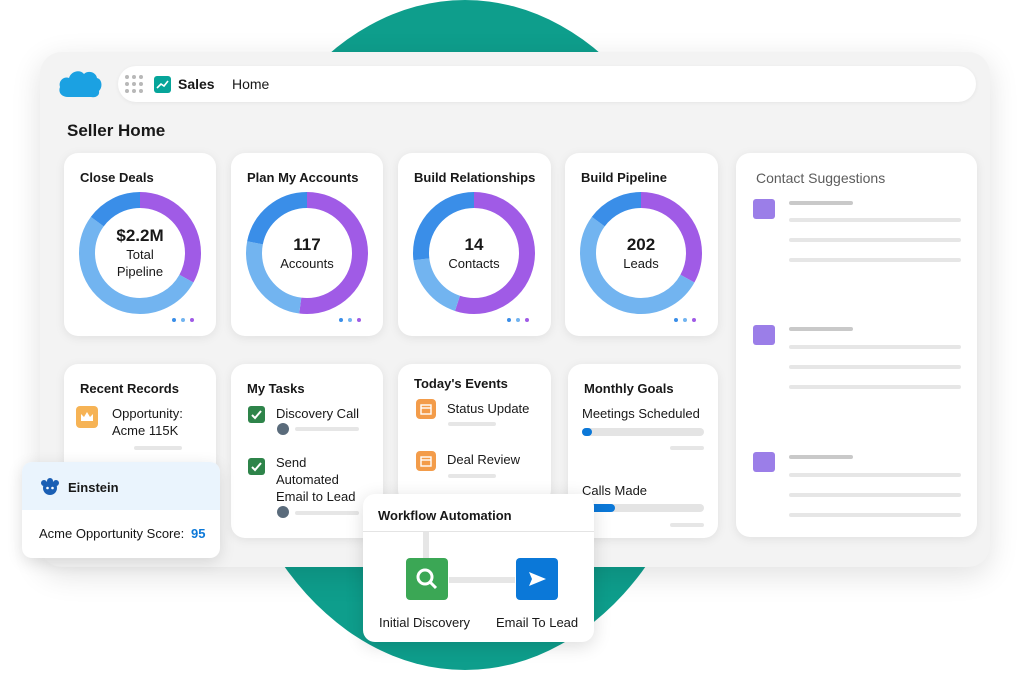 This screenshot has height=682, width=1023. Describe the element at coordinates (147, 430) in the screenshot. I see `record-line: Acme 115K` at that location.